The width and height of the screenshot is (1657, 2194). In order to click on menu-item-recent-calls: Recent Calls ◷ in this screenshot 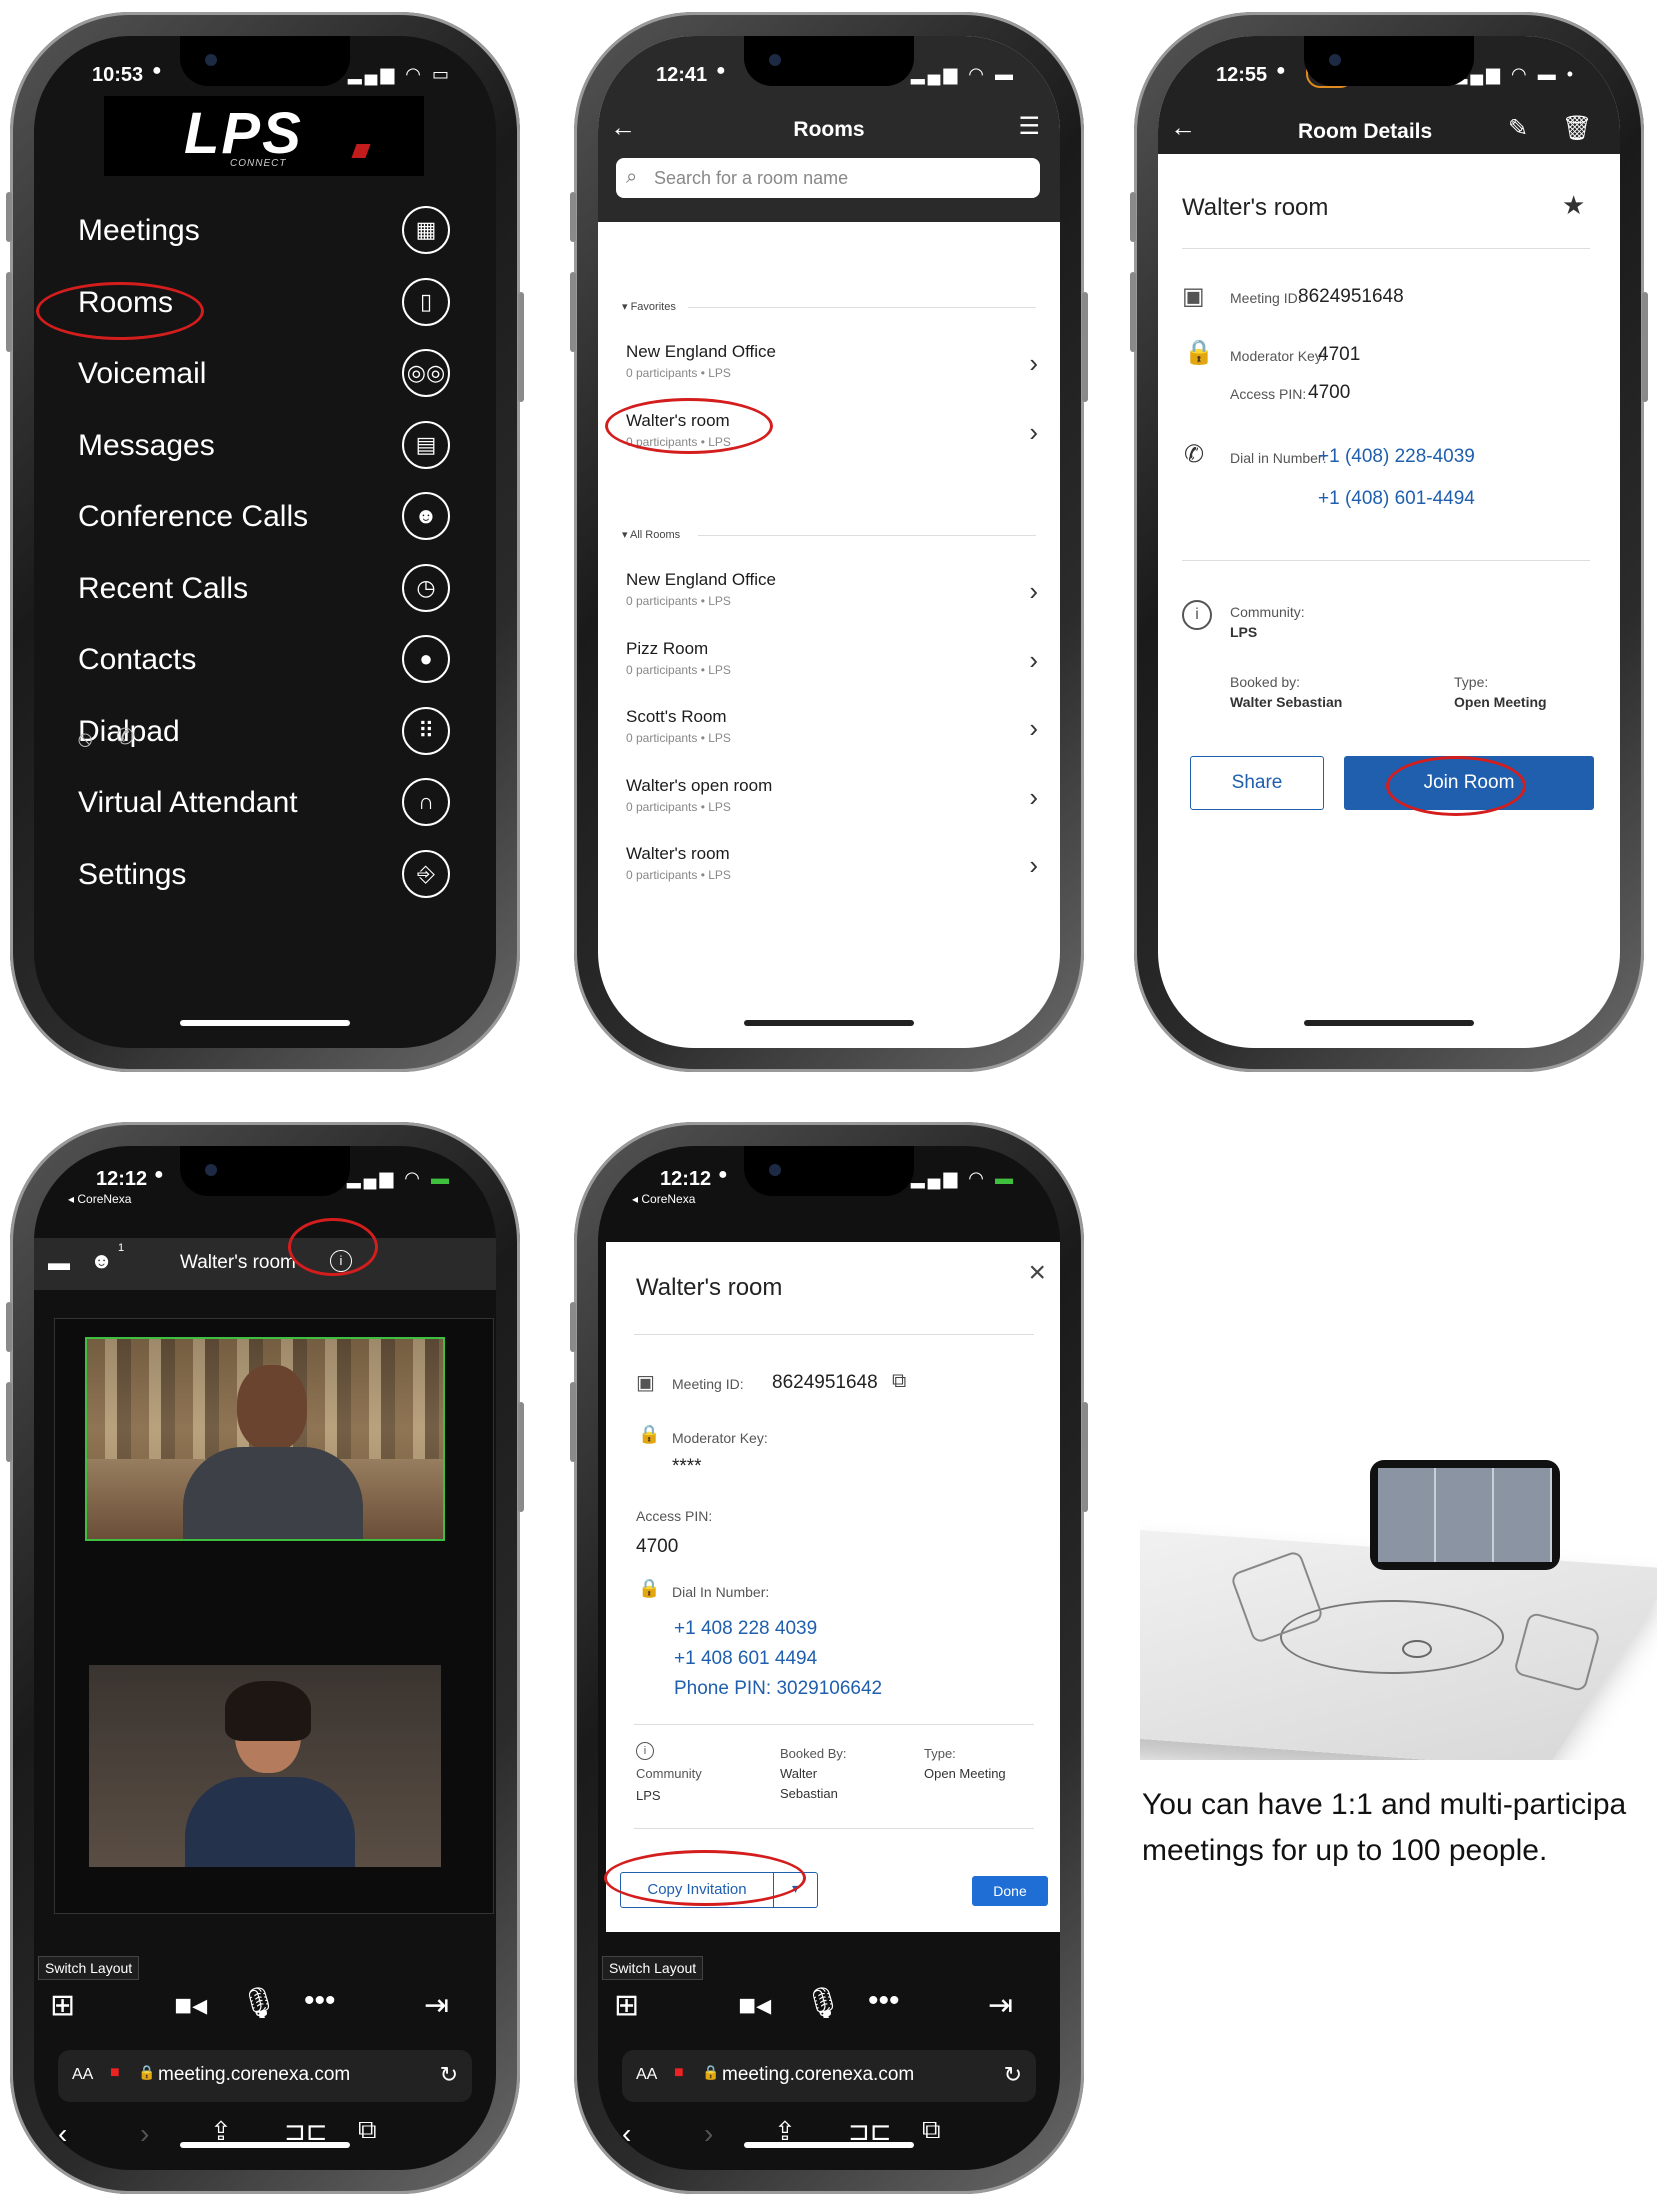, I will do `click(268, 590)`.